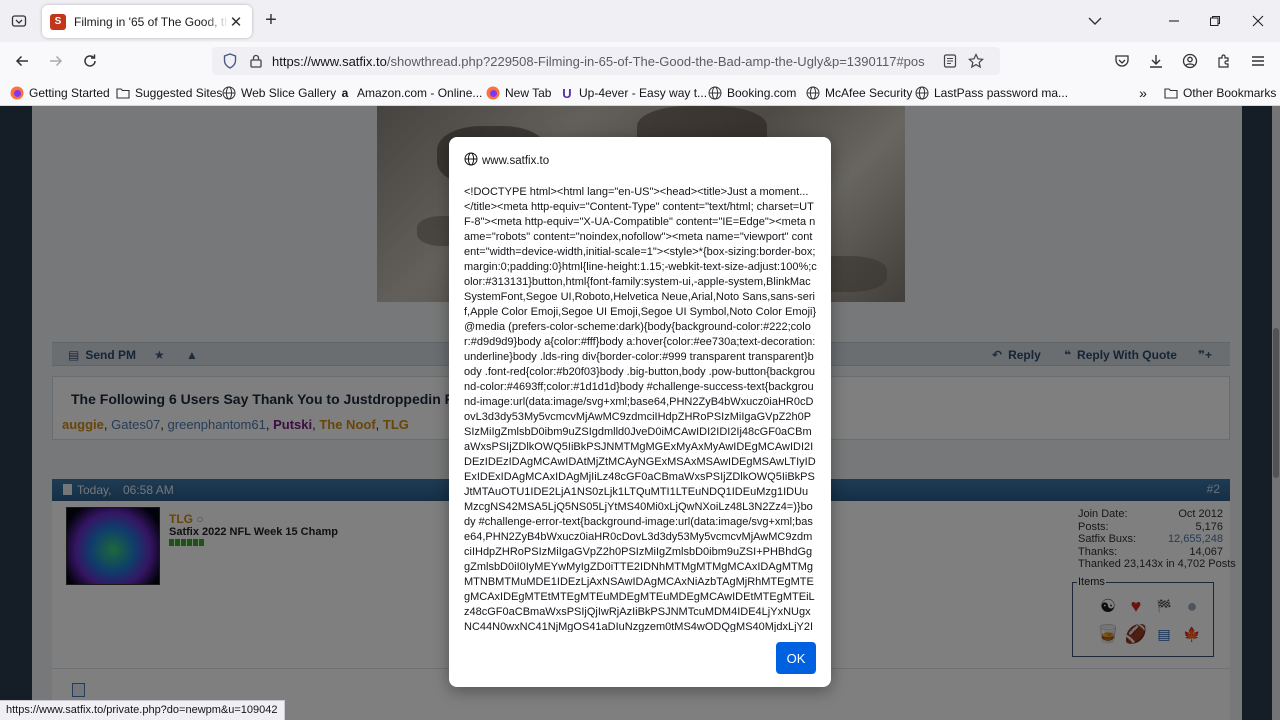  I want to click on bookmark-label: Web Slice Gallery, so click(289, 93).